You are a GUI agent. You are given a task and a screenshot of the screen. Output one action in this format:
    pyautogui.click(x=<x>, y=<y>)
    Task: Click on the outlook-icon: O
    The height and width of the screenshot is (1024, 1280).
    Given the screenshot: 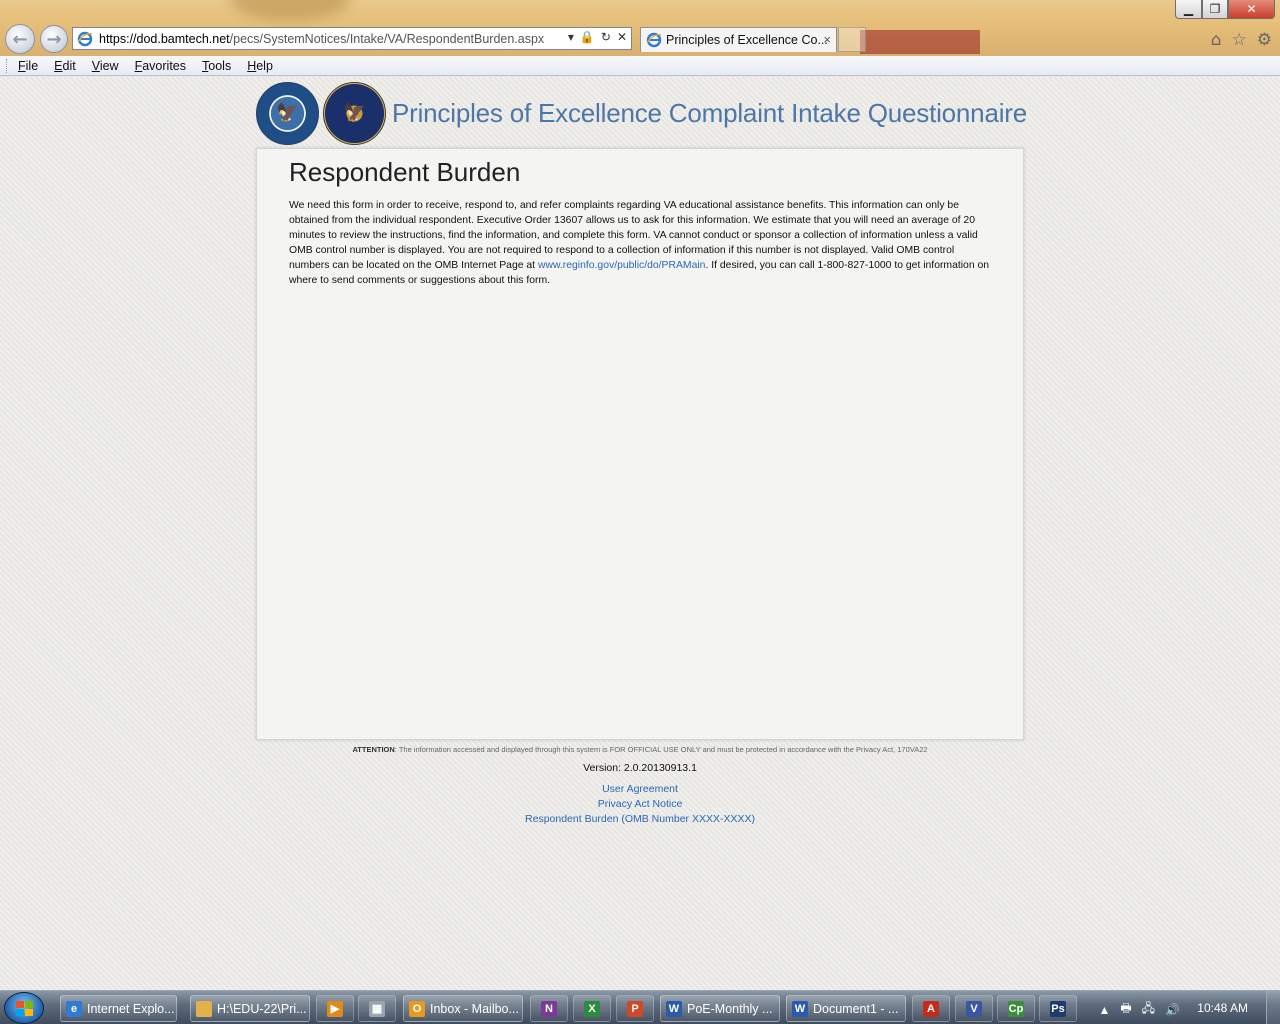 What is the action you would take?
    pyautogui.click(x=417, y=1008)
    